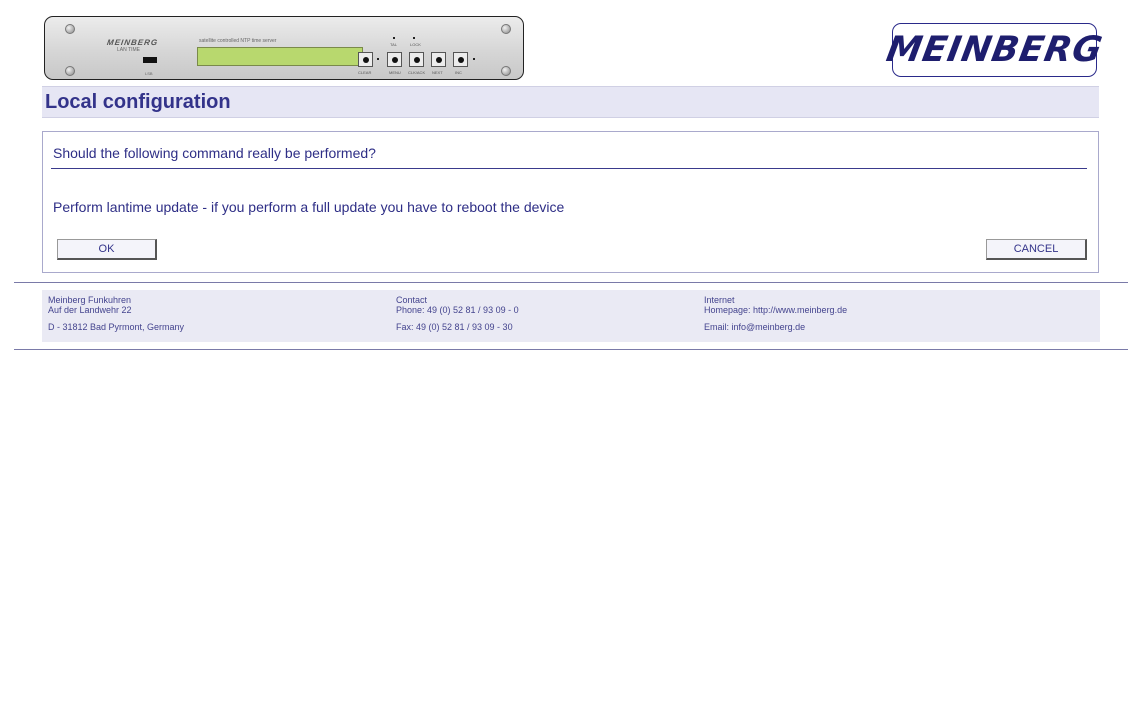 The height and width of the screenshot is (715, 1128). Describe the element at coordinates (149, 73) in the screenshot. I see `device-port-caption: LSB` at that location.